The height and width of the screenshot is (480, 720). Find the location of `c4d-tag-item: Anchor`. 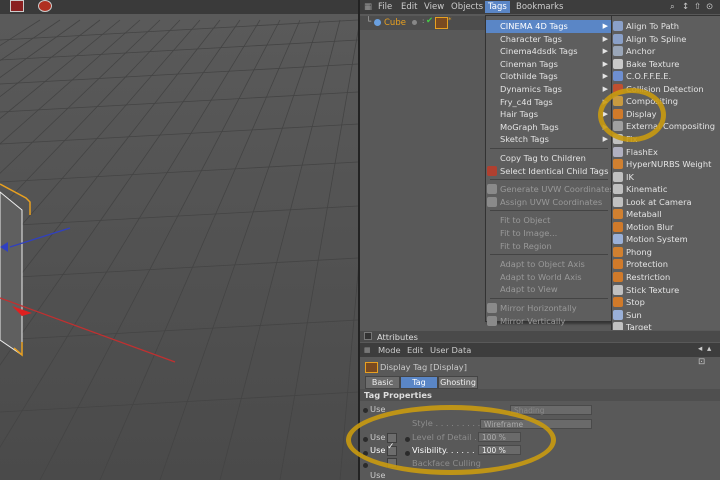

c4d-tag-item: Anchor is located at coordinates (666, 51).